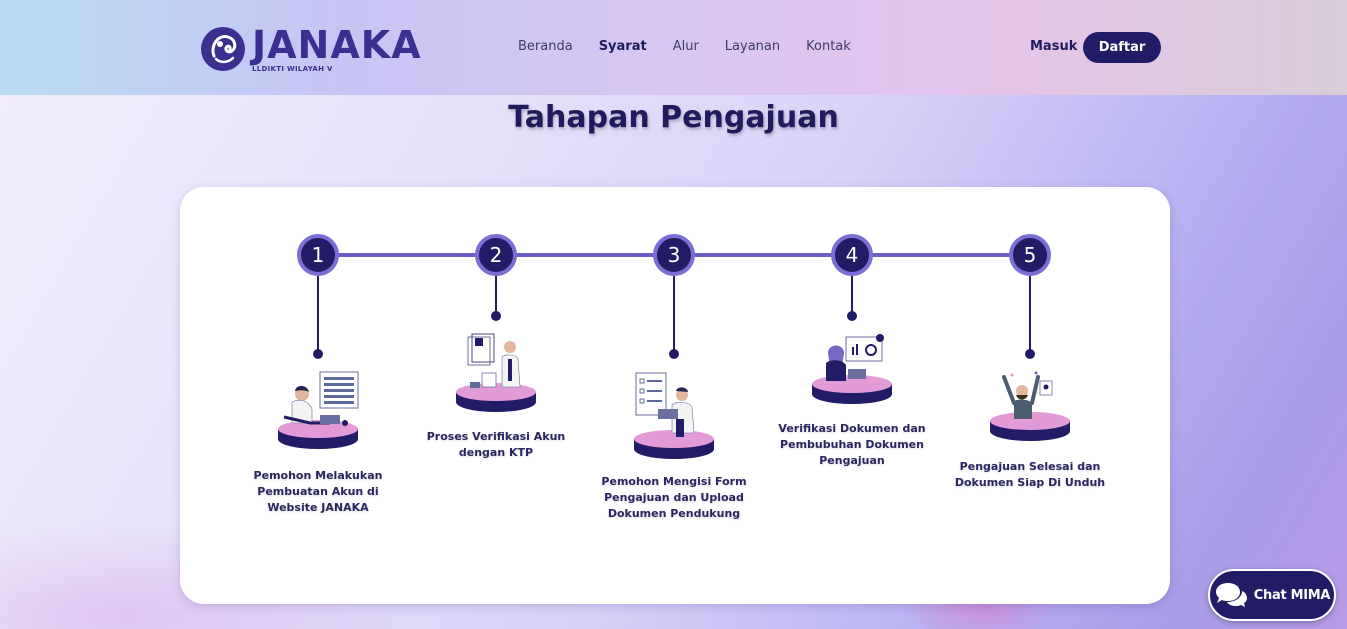 The height and width of the screenshot is (629, 1347). Describe the element at coordinates (1292, 595) in the screenshot. I see `chat-mima-label: Chat MIMA` at that location.